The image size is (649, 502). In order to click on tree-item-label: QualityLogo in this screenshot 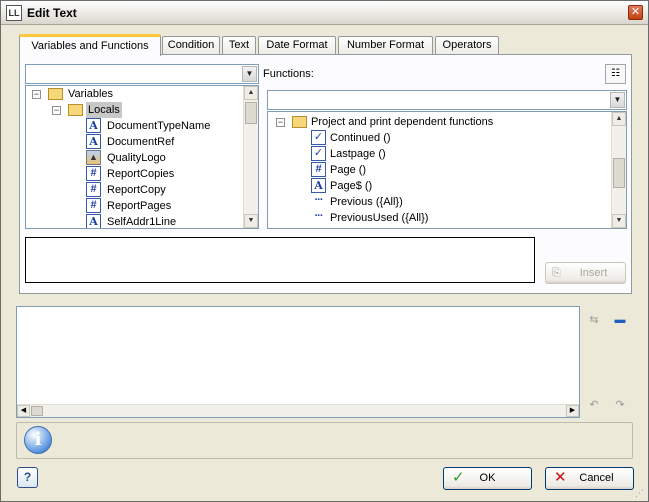, I will do `click(136, 158)`.